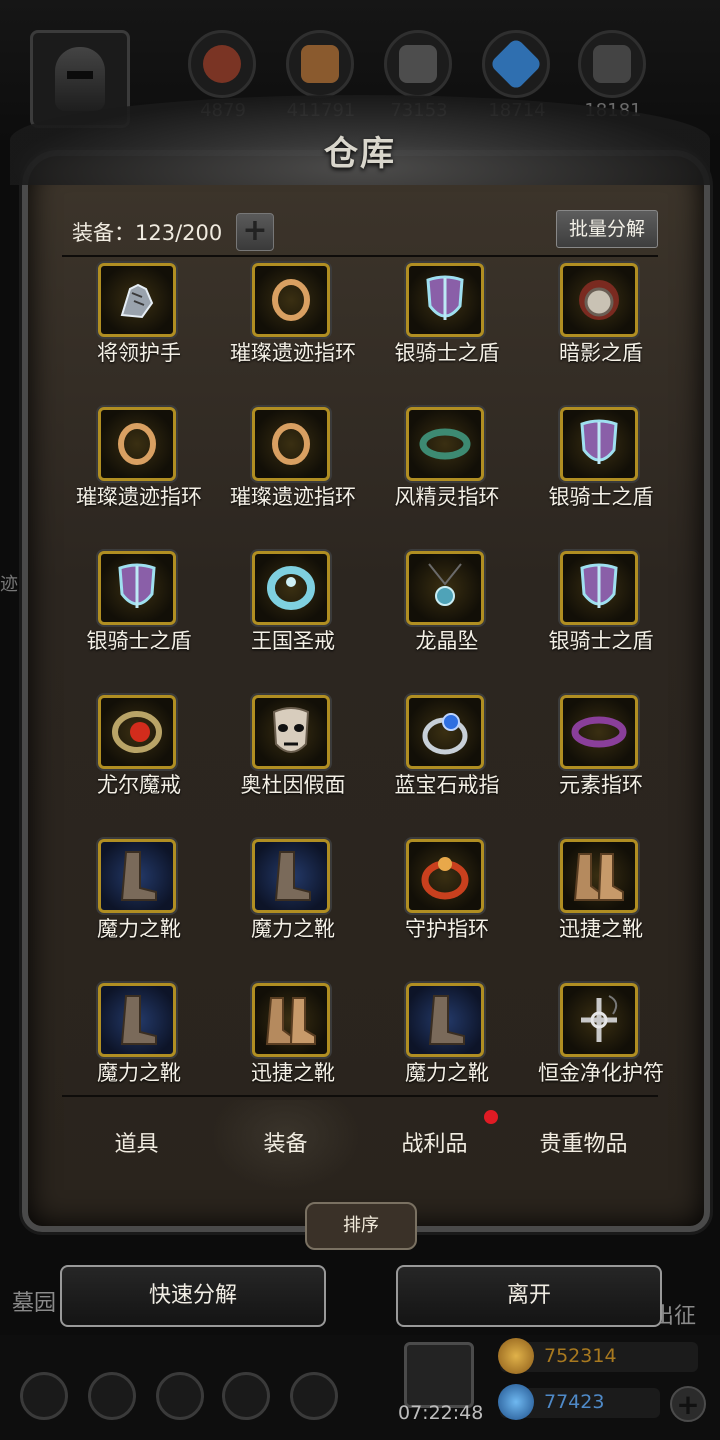  What do you see at coordinates (612, 64) in the screenshot?
I see `iron-icon` at bounding box center [612, 64].